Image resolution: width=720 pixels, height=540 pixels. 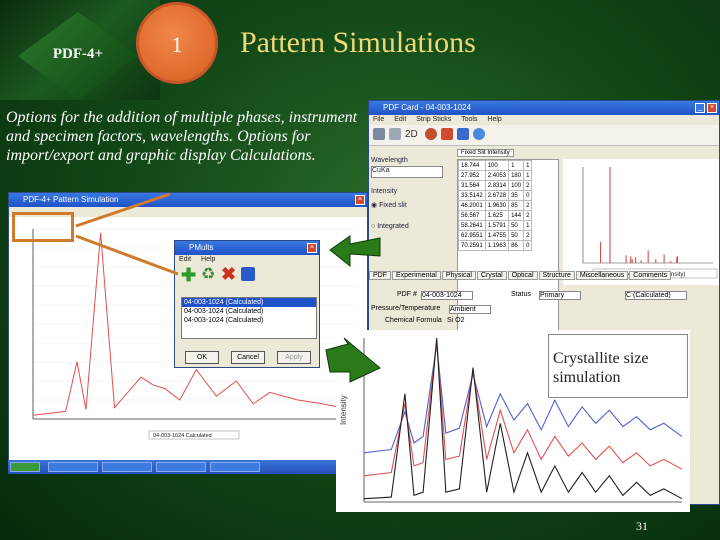 What do you see at coordinates (353, 360) in the screenshot?
I see `arrow-right-icon` at bounding box center [353, 360].